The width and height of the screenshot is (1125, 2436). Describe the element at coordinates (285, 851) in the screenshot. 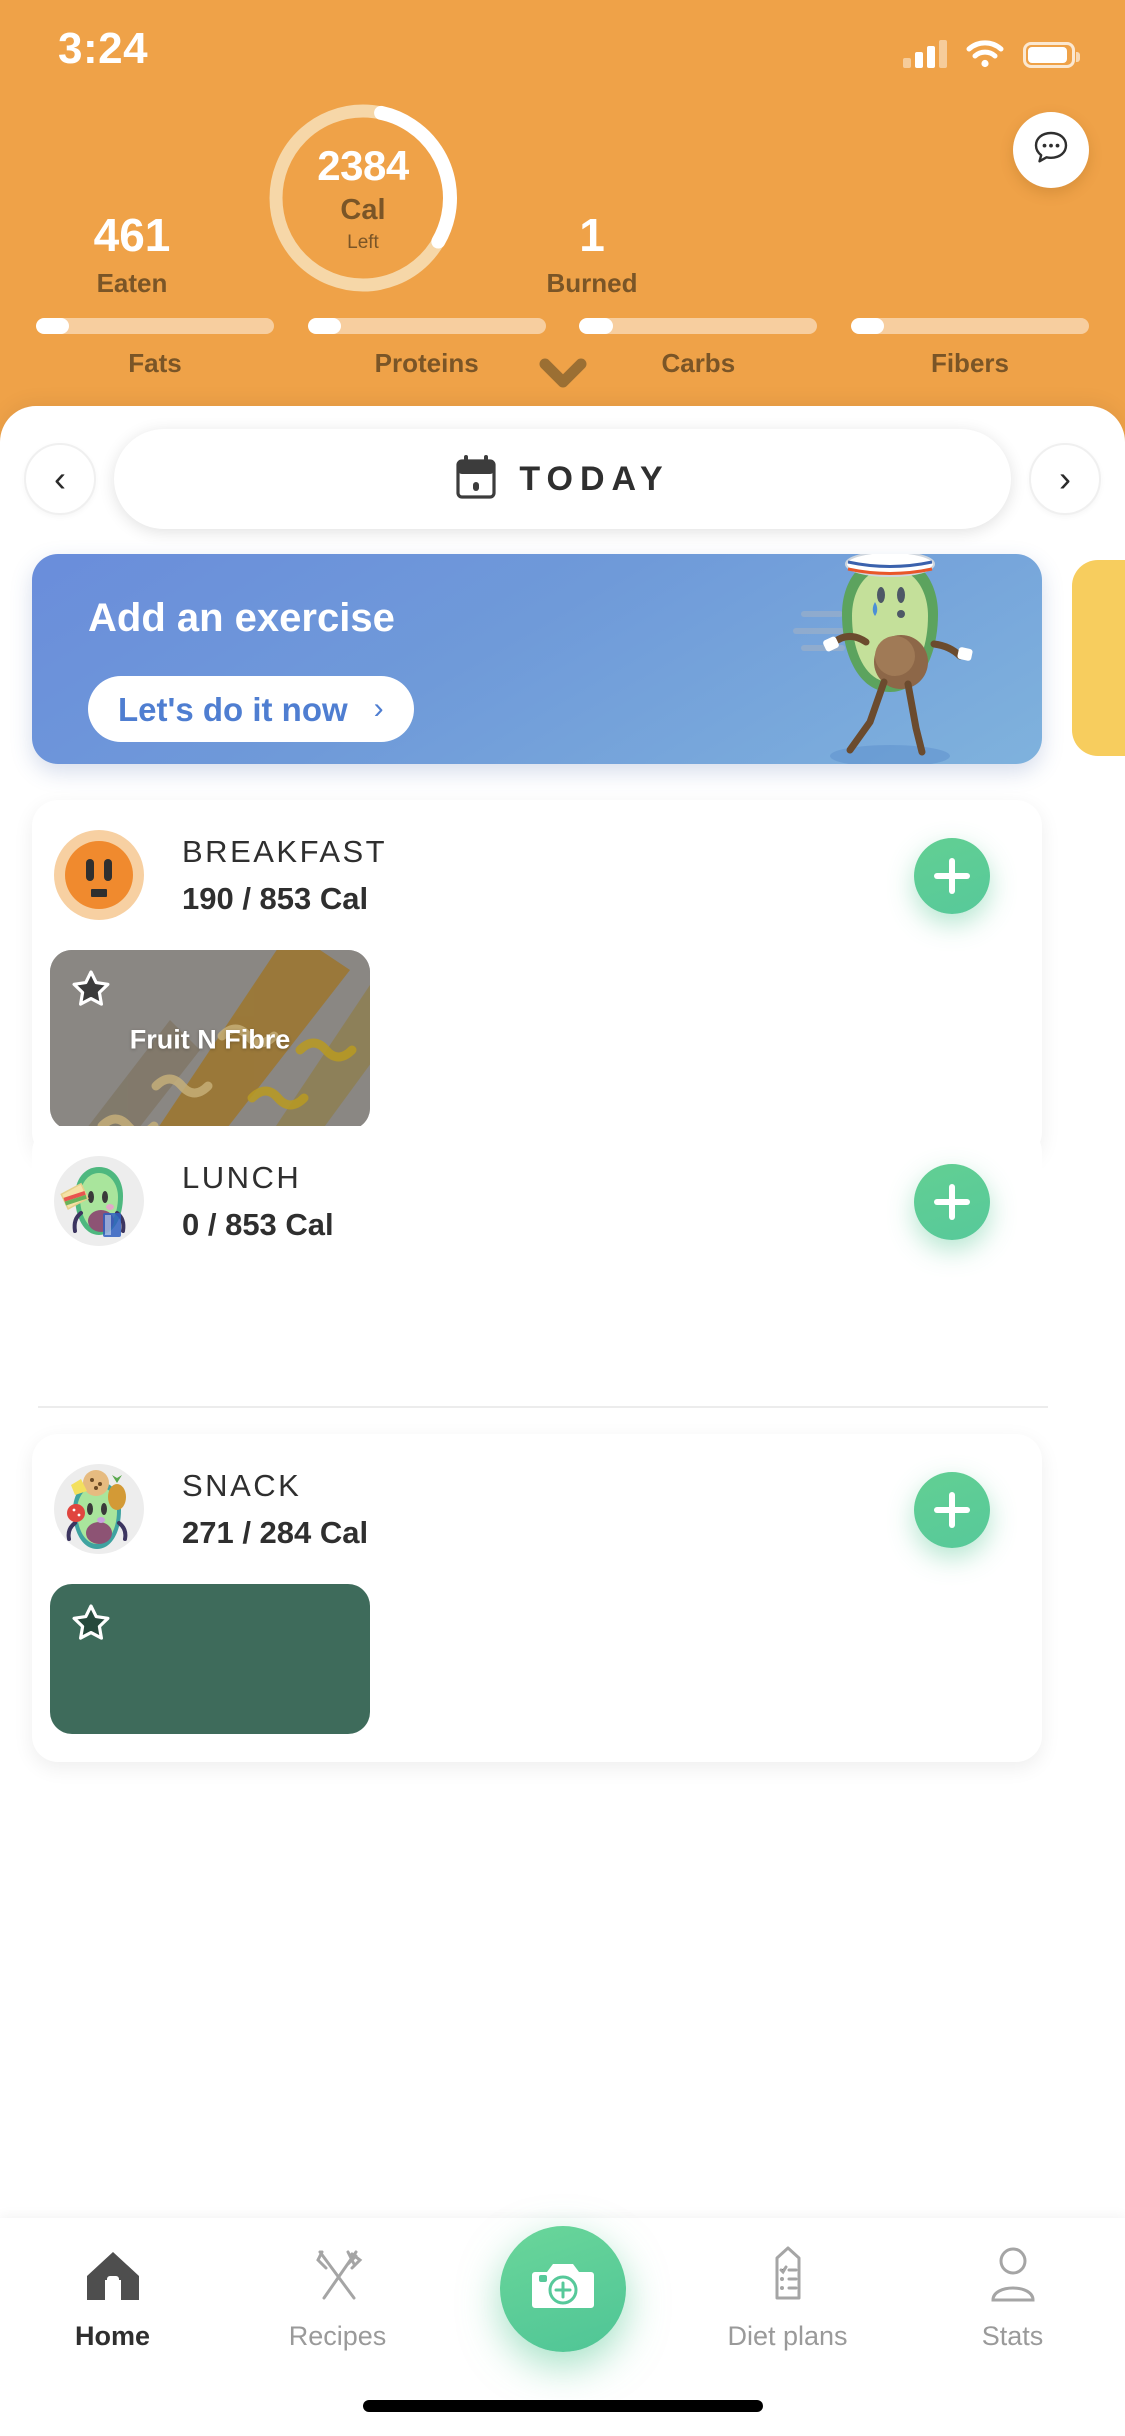

I see `meal-name-breakfast: BREAKFAST` at that location.